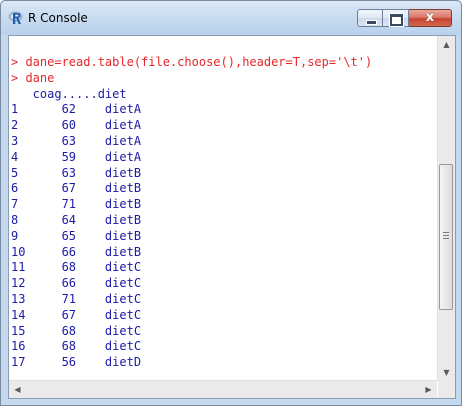 The height and width of the screenshot is (406, 462). What do you see at coordinates (76, 235) in the screenshot?
I see `console-output-line: 9 65 dietB` at bounding box center [76, 235].